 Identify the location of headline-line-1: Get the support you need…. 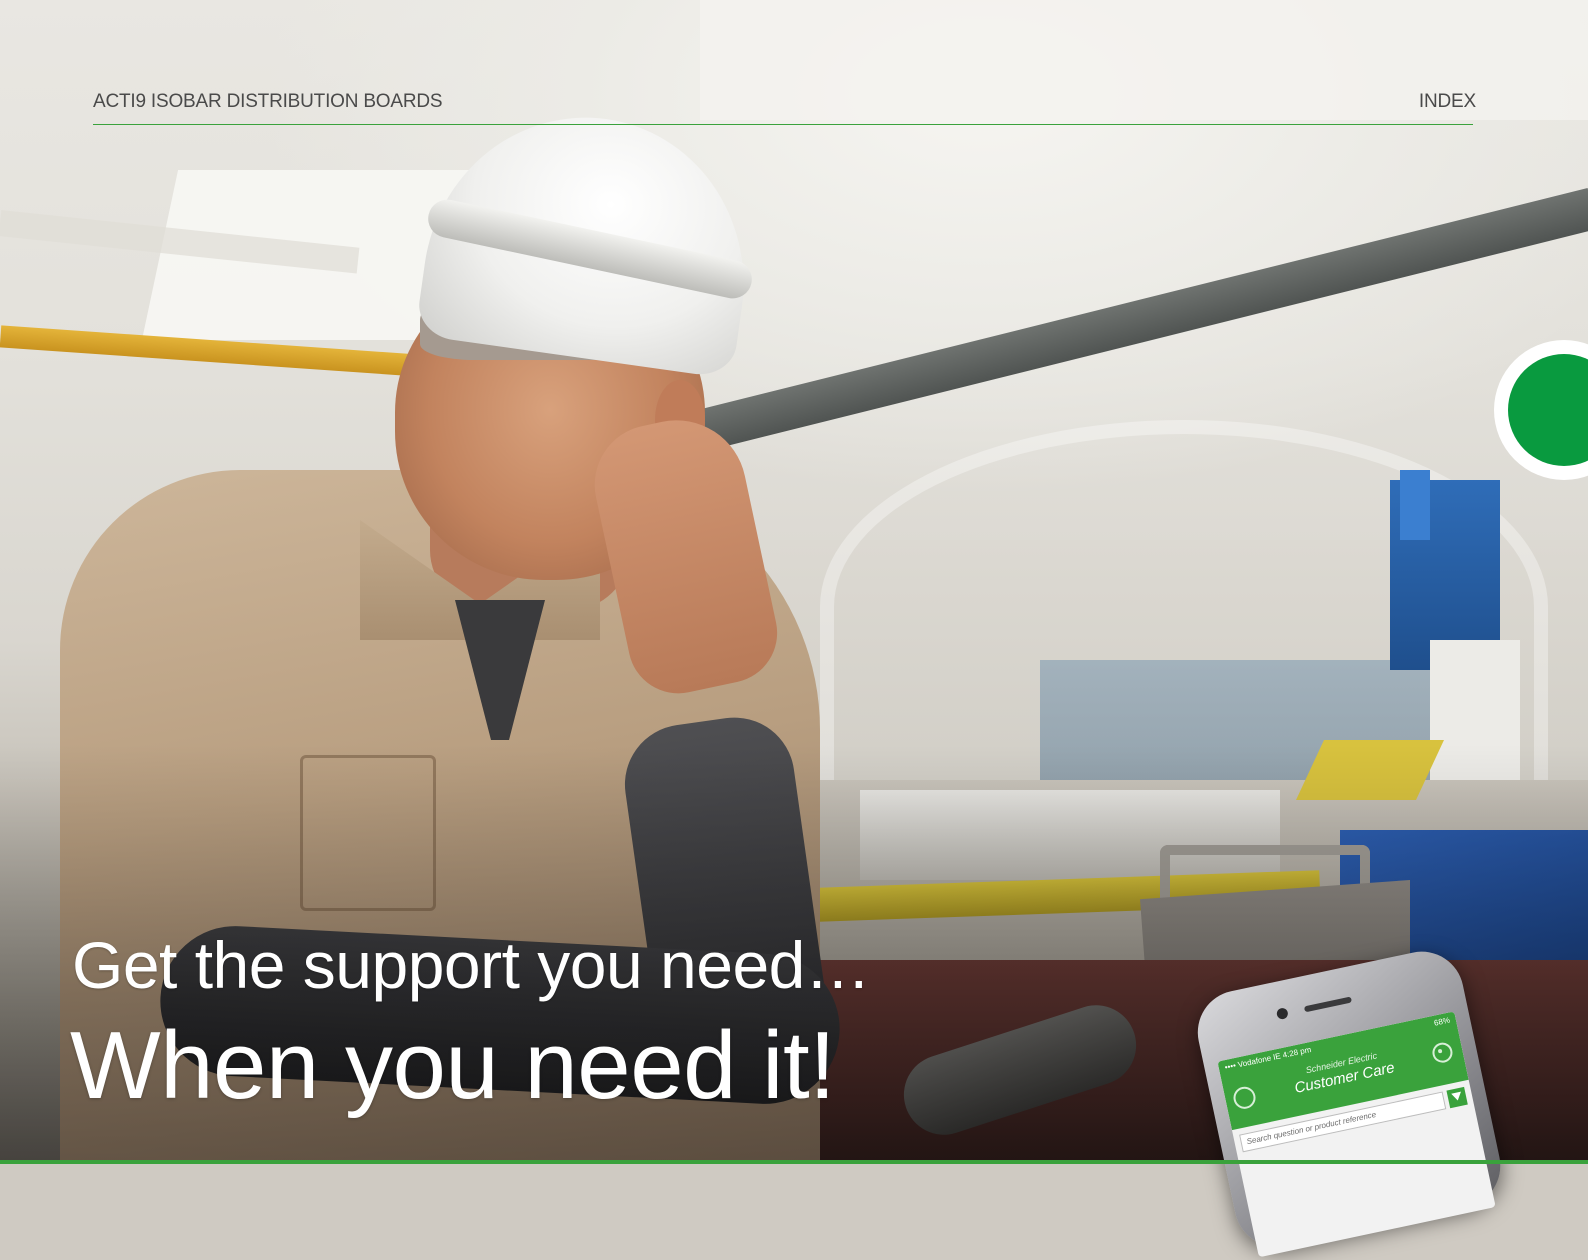
(471, 965).